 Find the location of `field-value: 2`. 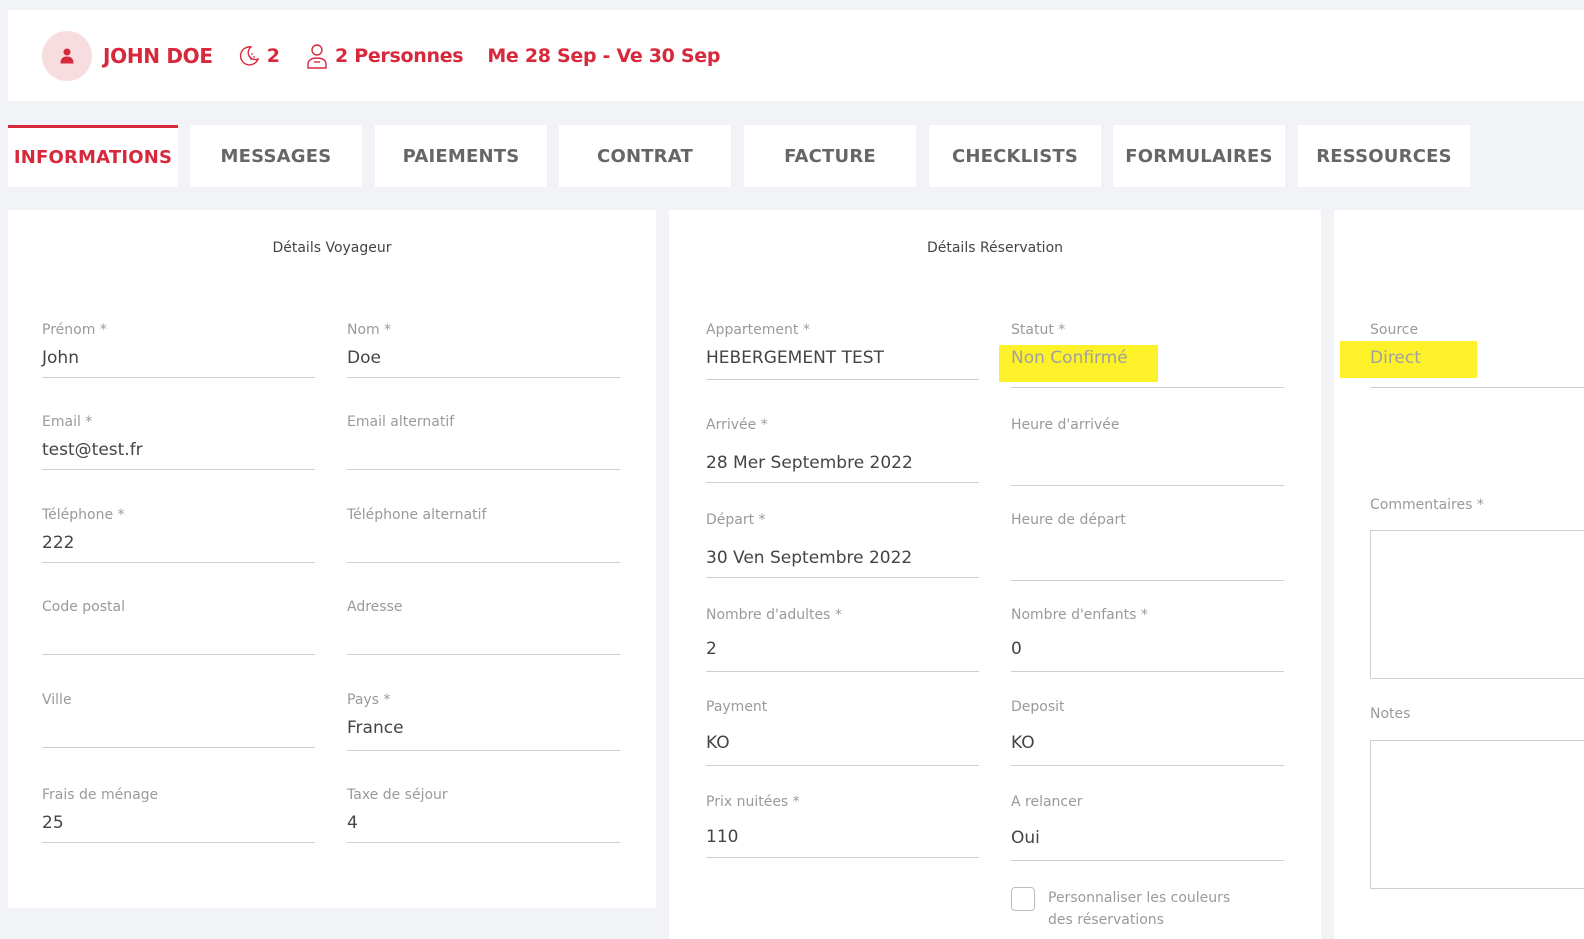

field-value: 2 is located at coordinates (711, 649).